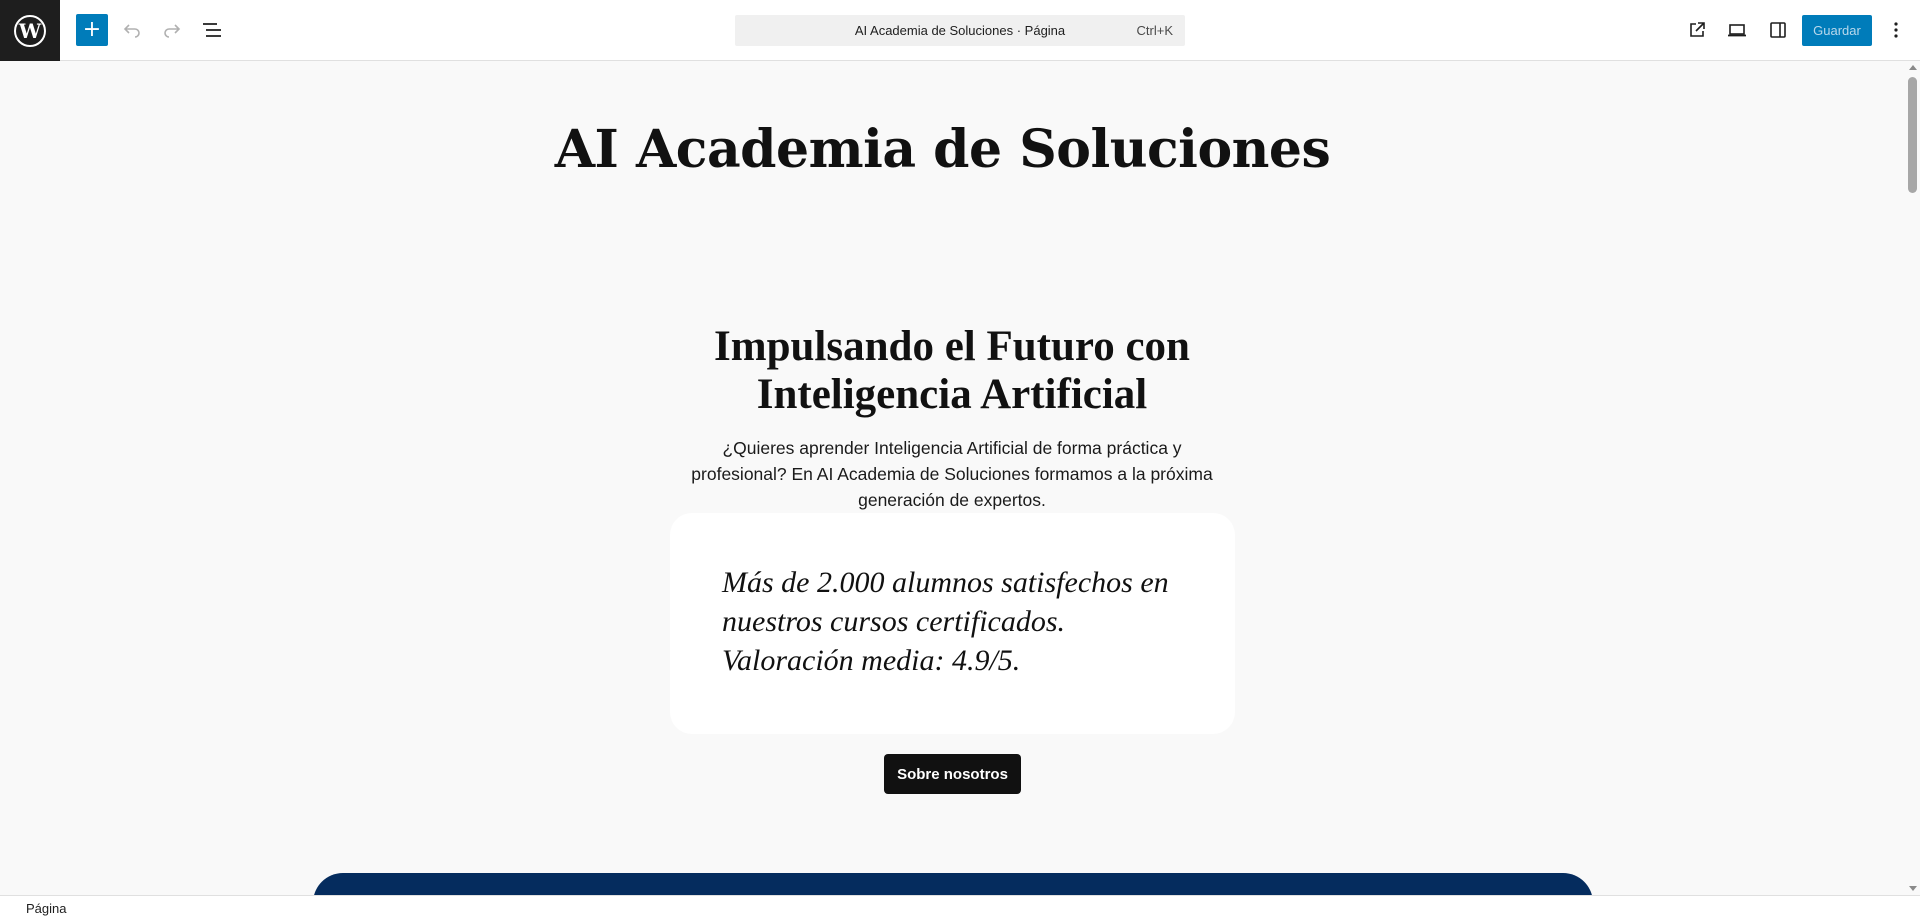 The height and width of the screenshot is (919, 1920). I want to click on block-inserter-button: +, so click(92, 30).